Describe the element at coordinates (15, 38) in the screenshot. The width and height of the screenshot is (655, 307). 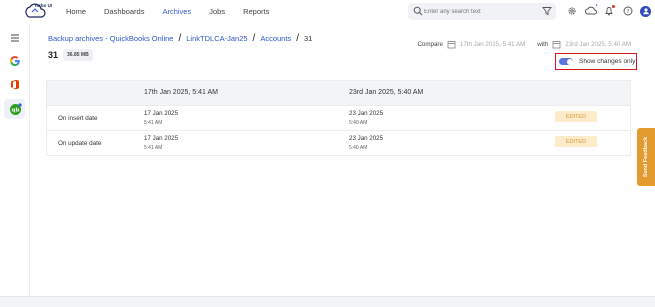
I see `hamburger-menu-icon` at that location.